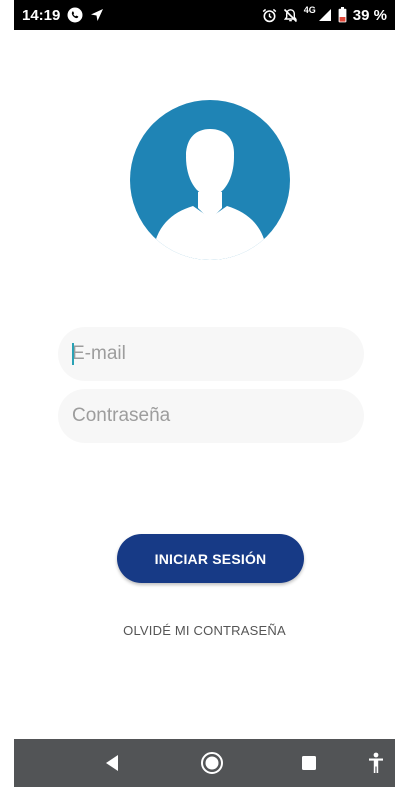  I want to click on accessibility-icon, so click(376, 762).